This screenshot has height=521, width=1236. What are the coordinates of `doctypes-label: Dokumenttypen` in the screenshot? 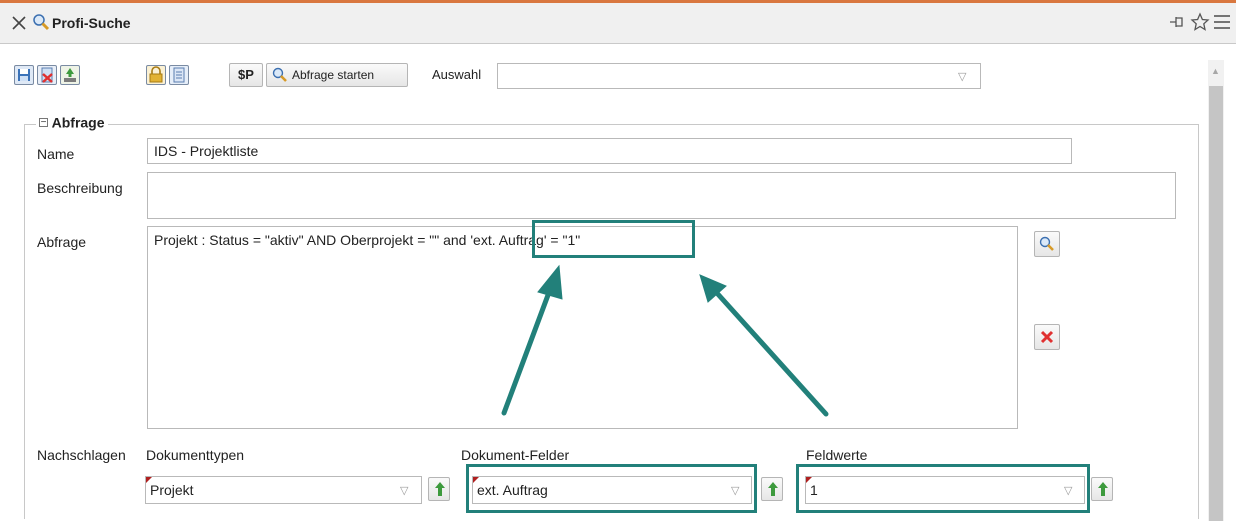 It's located at (195, 455).